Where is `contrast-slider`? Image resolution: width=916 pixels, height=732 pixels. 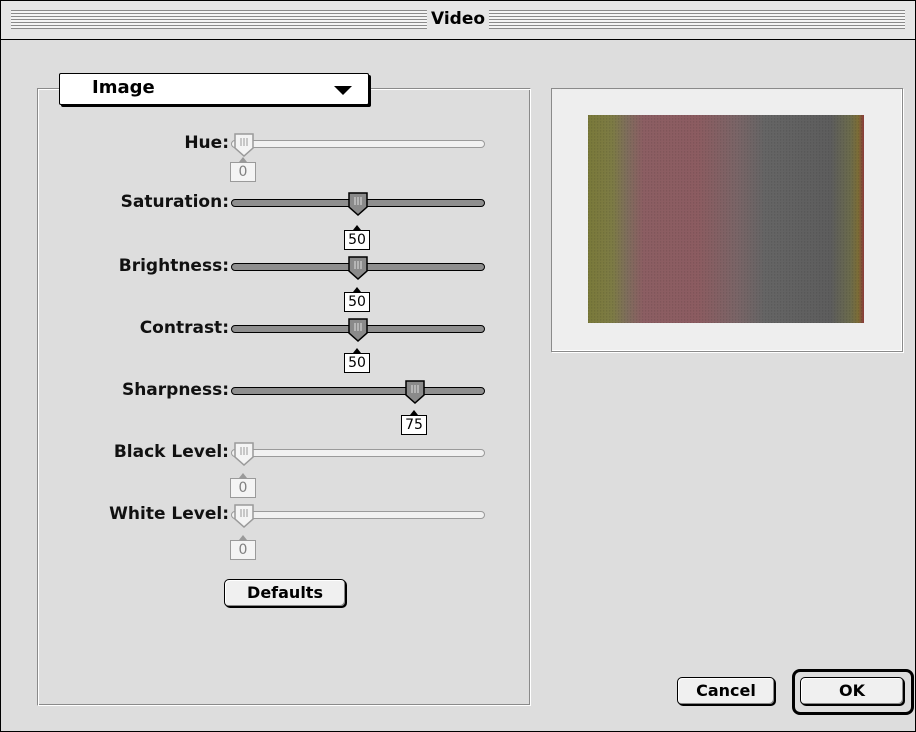
contrast-slider is located at coordinates (358, 330).